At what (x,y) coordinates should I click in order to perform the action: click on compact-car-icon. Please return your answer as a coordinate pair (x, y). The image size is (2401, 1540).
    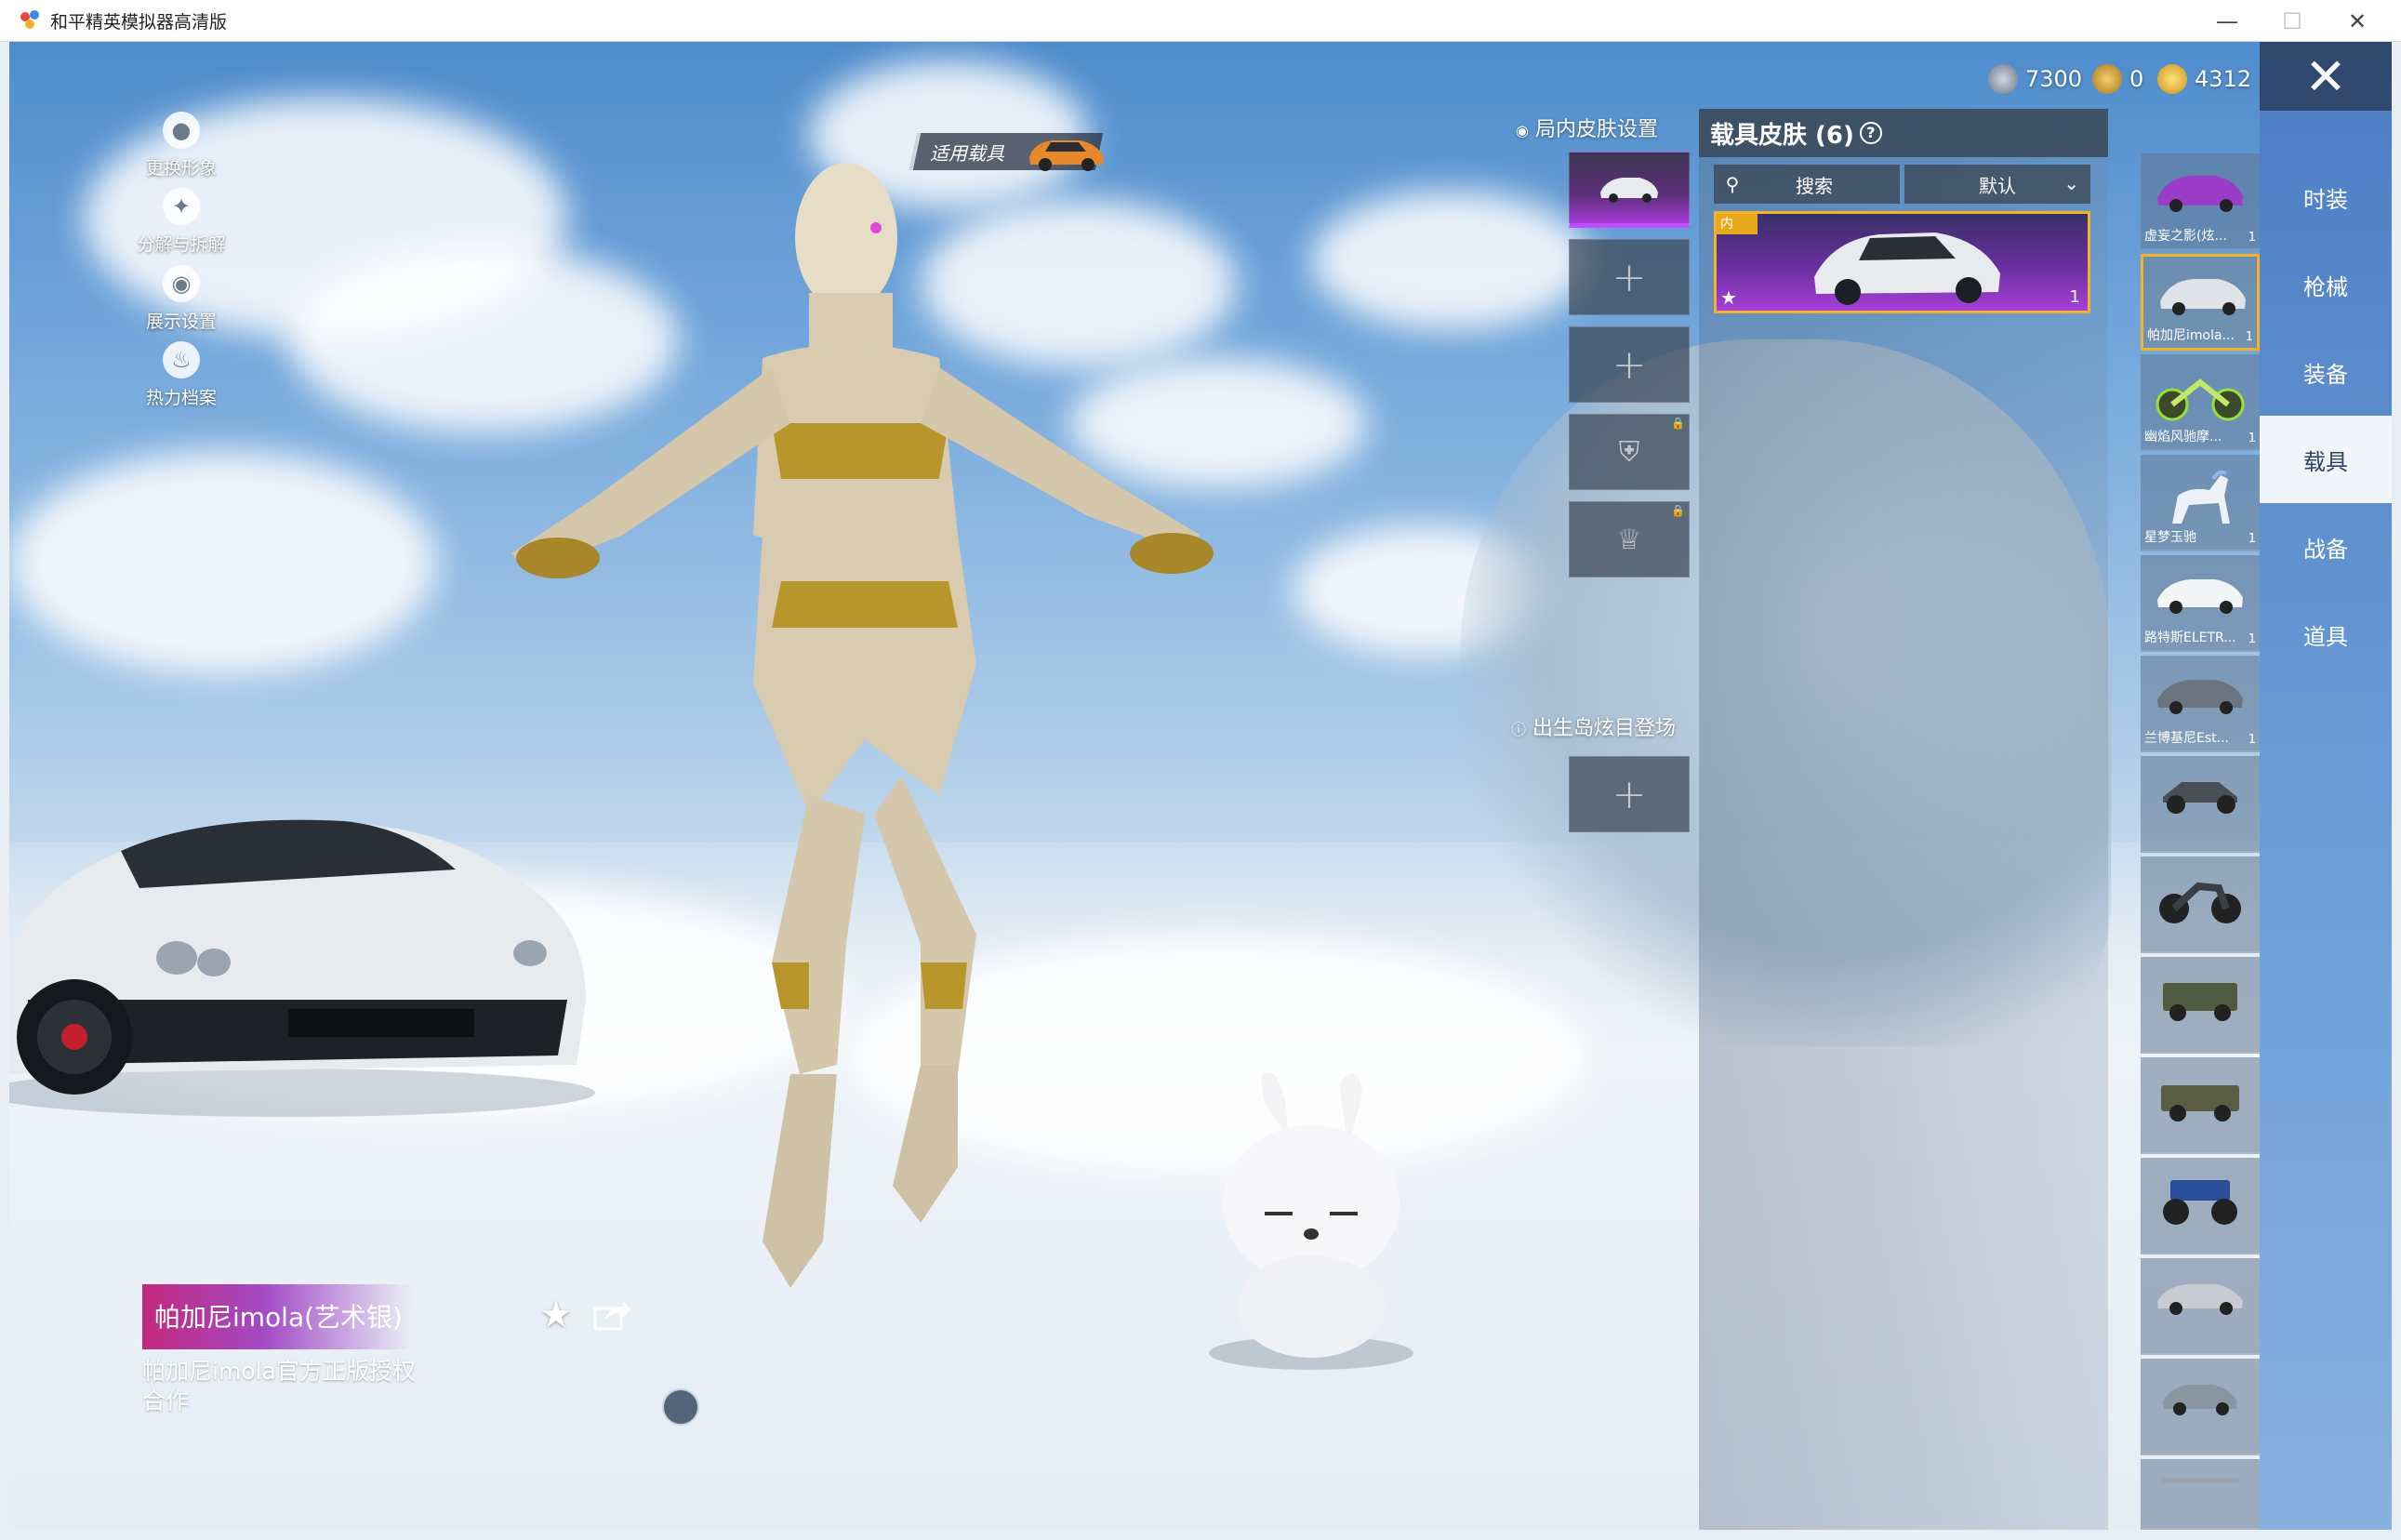
    Looking at the image, I should click on (2200, 1400).